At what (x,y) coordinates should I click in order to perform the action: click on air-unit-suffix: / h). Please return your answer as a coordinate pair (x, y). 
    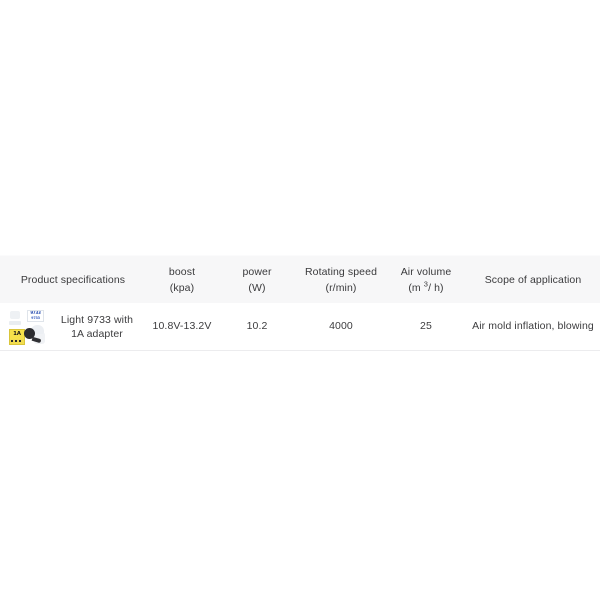
    Looking at the image, I should click on (436, 287).